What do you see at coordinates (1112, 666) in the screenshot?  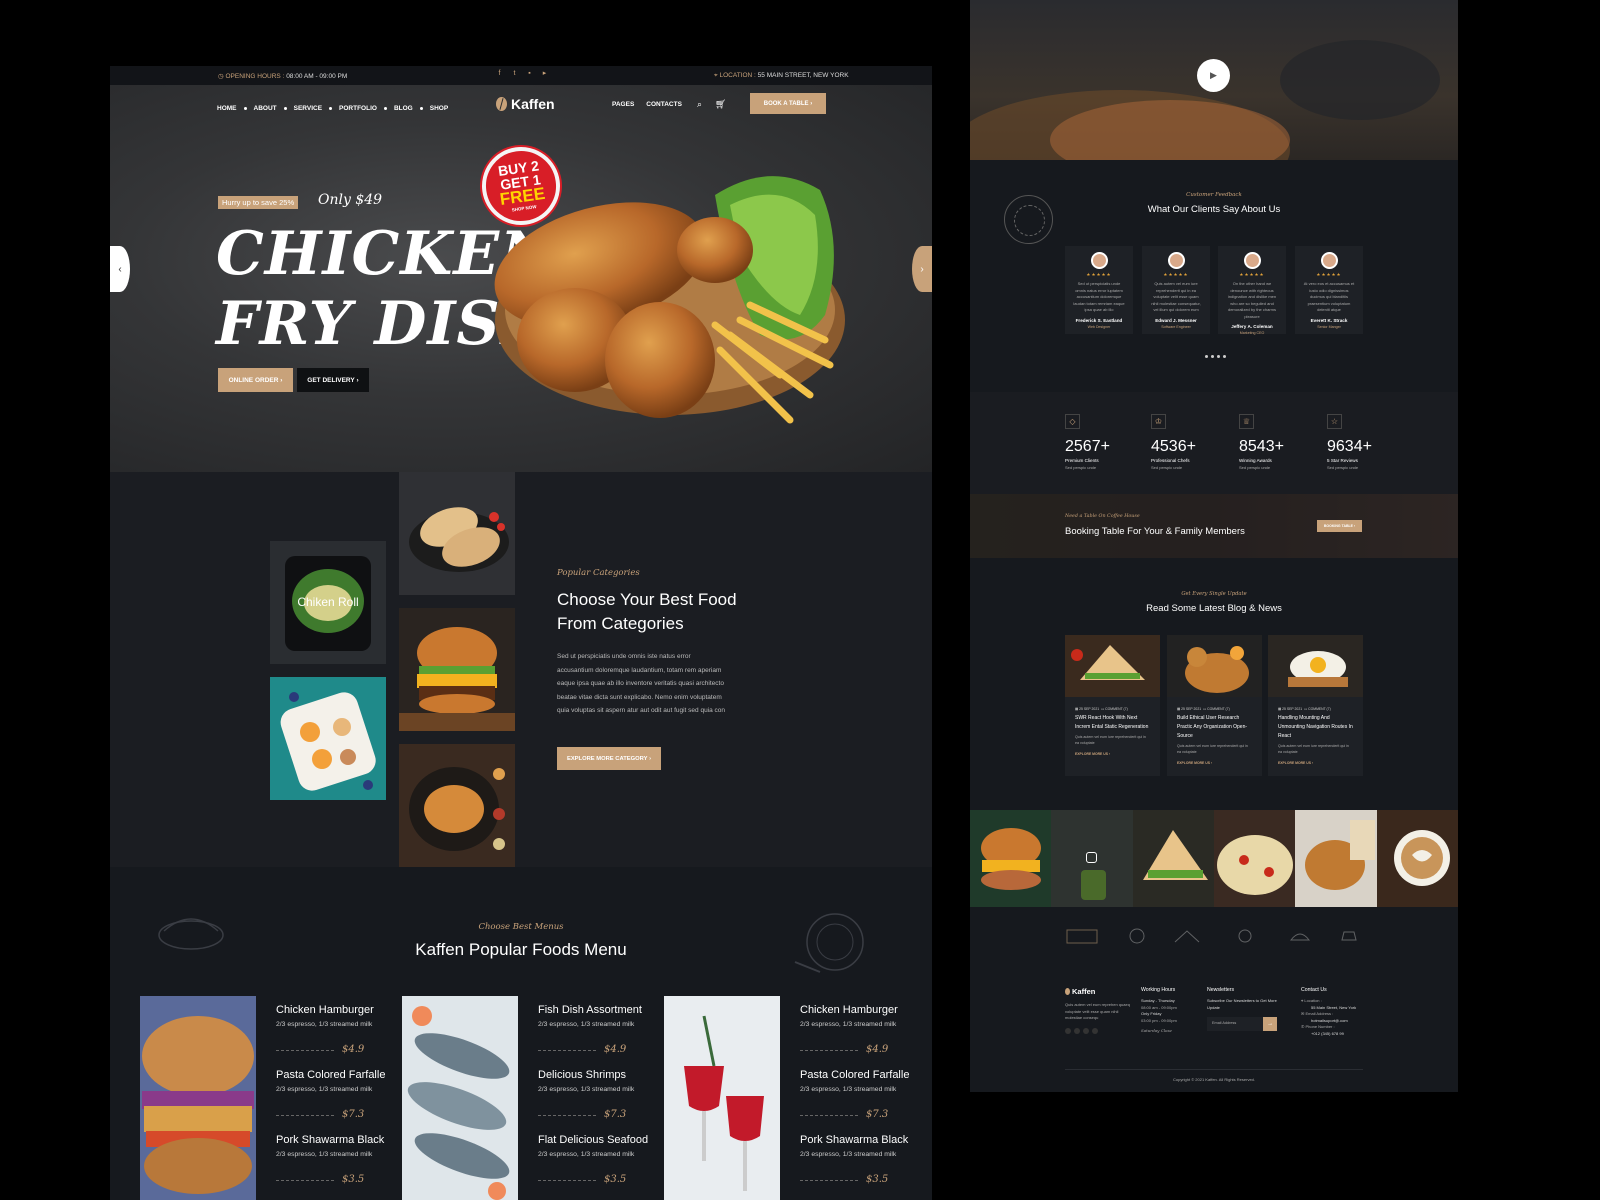 I see `sandwich-photo` at bounding box center [1112, 666].